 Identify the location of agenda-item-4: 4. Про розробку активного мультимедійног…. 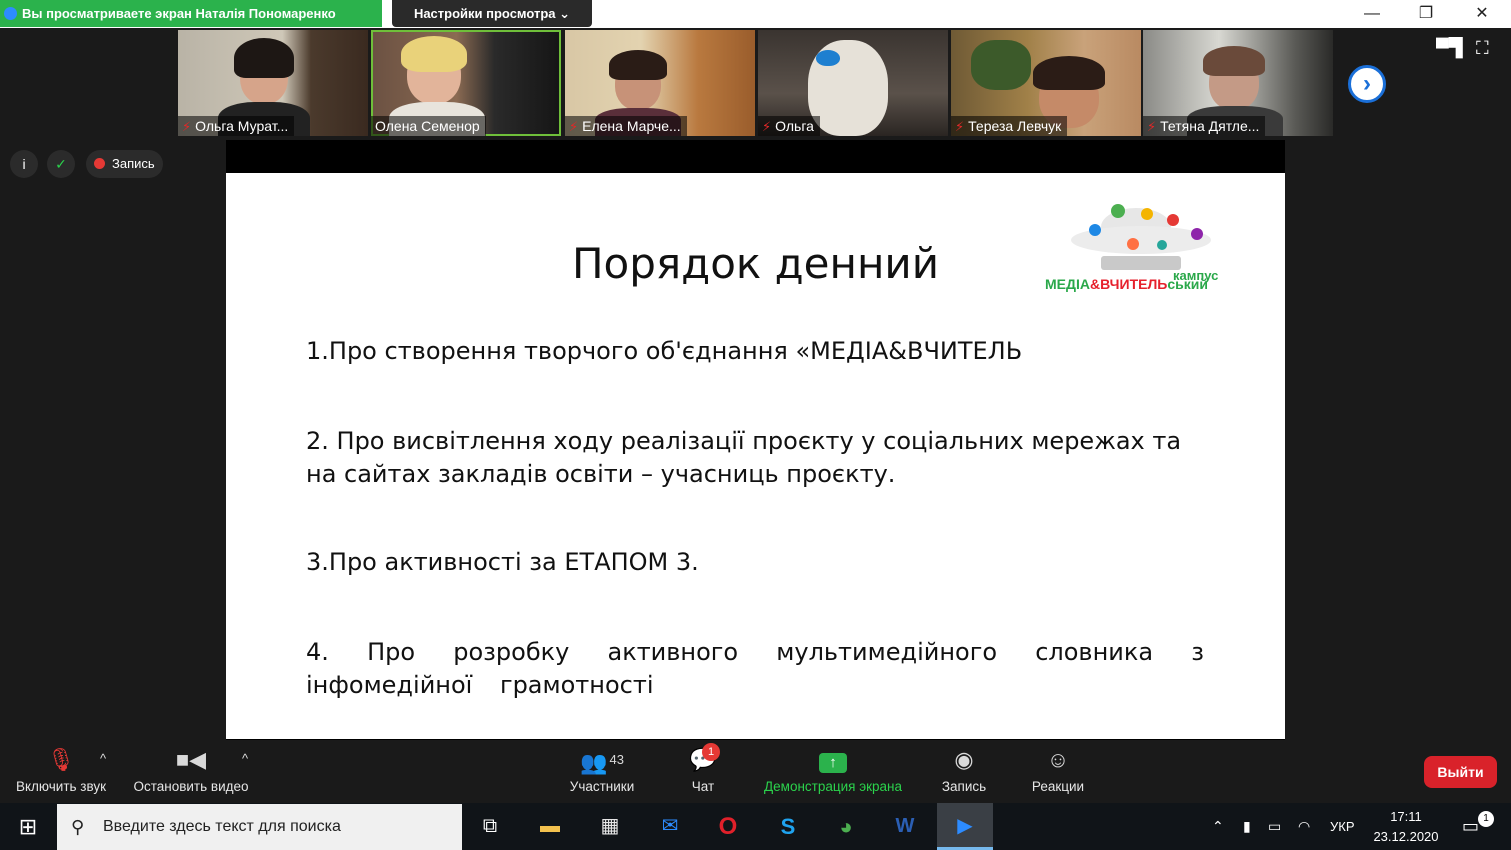
(755, 668).